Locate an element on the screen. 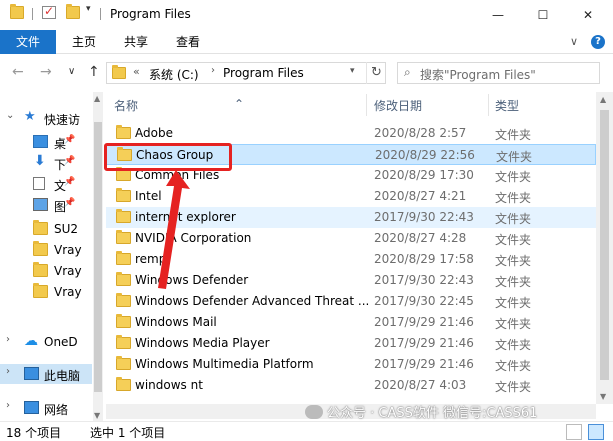 The width and height of the screenshot is (613, 441). file-date: 2017/9/30 22:45 is located at coordinates (424, 301).